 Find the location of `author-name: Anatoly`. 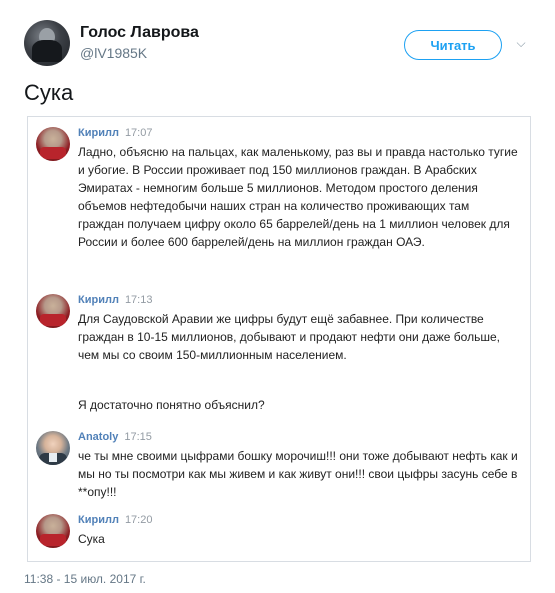

author-name: Anatoly is located at coordinates (98, 437).